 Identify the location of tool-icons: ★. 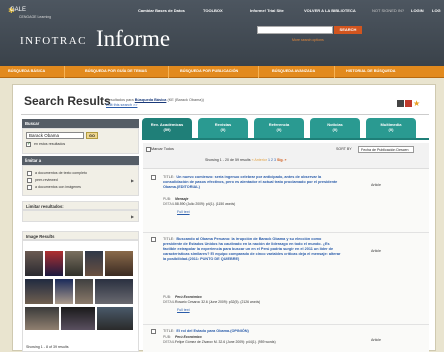
(412, 104).